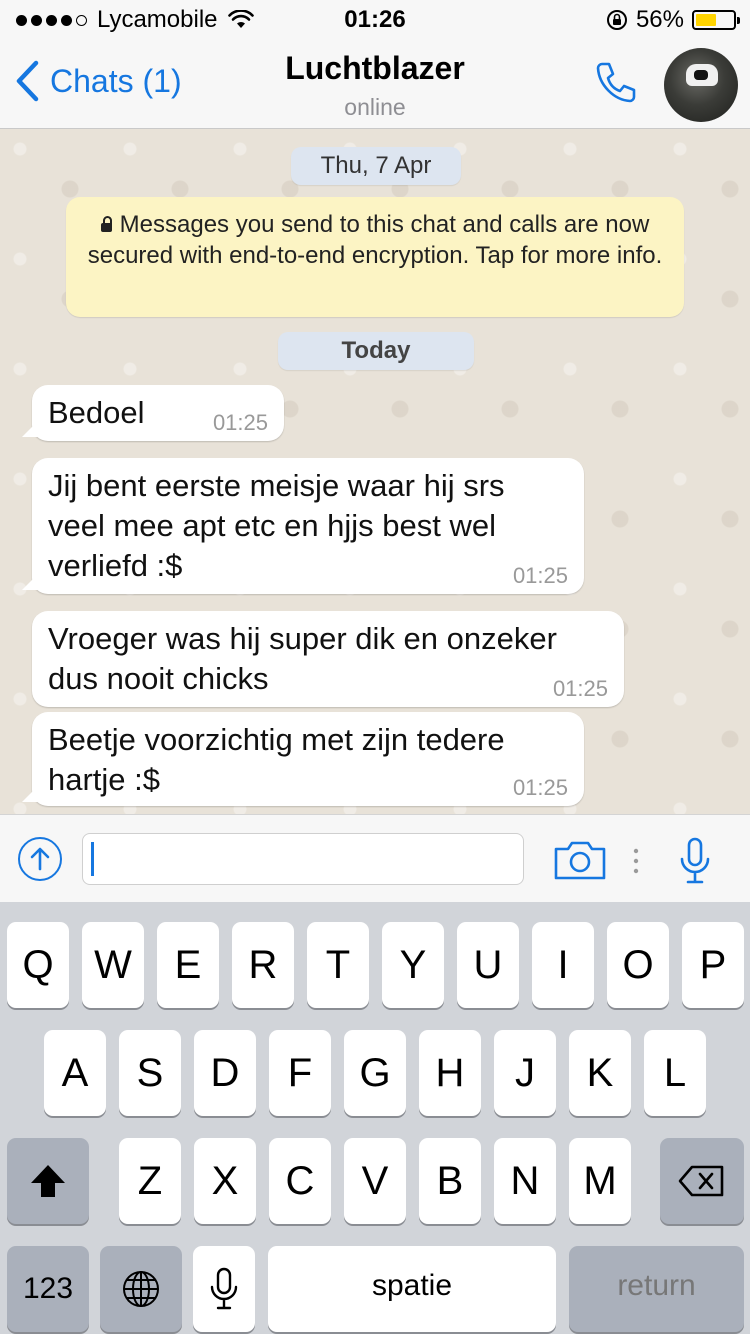 This screenshot has width=750, height=1334. I want to click on key-a: A, so click(75, 1073).